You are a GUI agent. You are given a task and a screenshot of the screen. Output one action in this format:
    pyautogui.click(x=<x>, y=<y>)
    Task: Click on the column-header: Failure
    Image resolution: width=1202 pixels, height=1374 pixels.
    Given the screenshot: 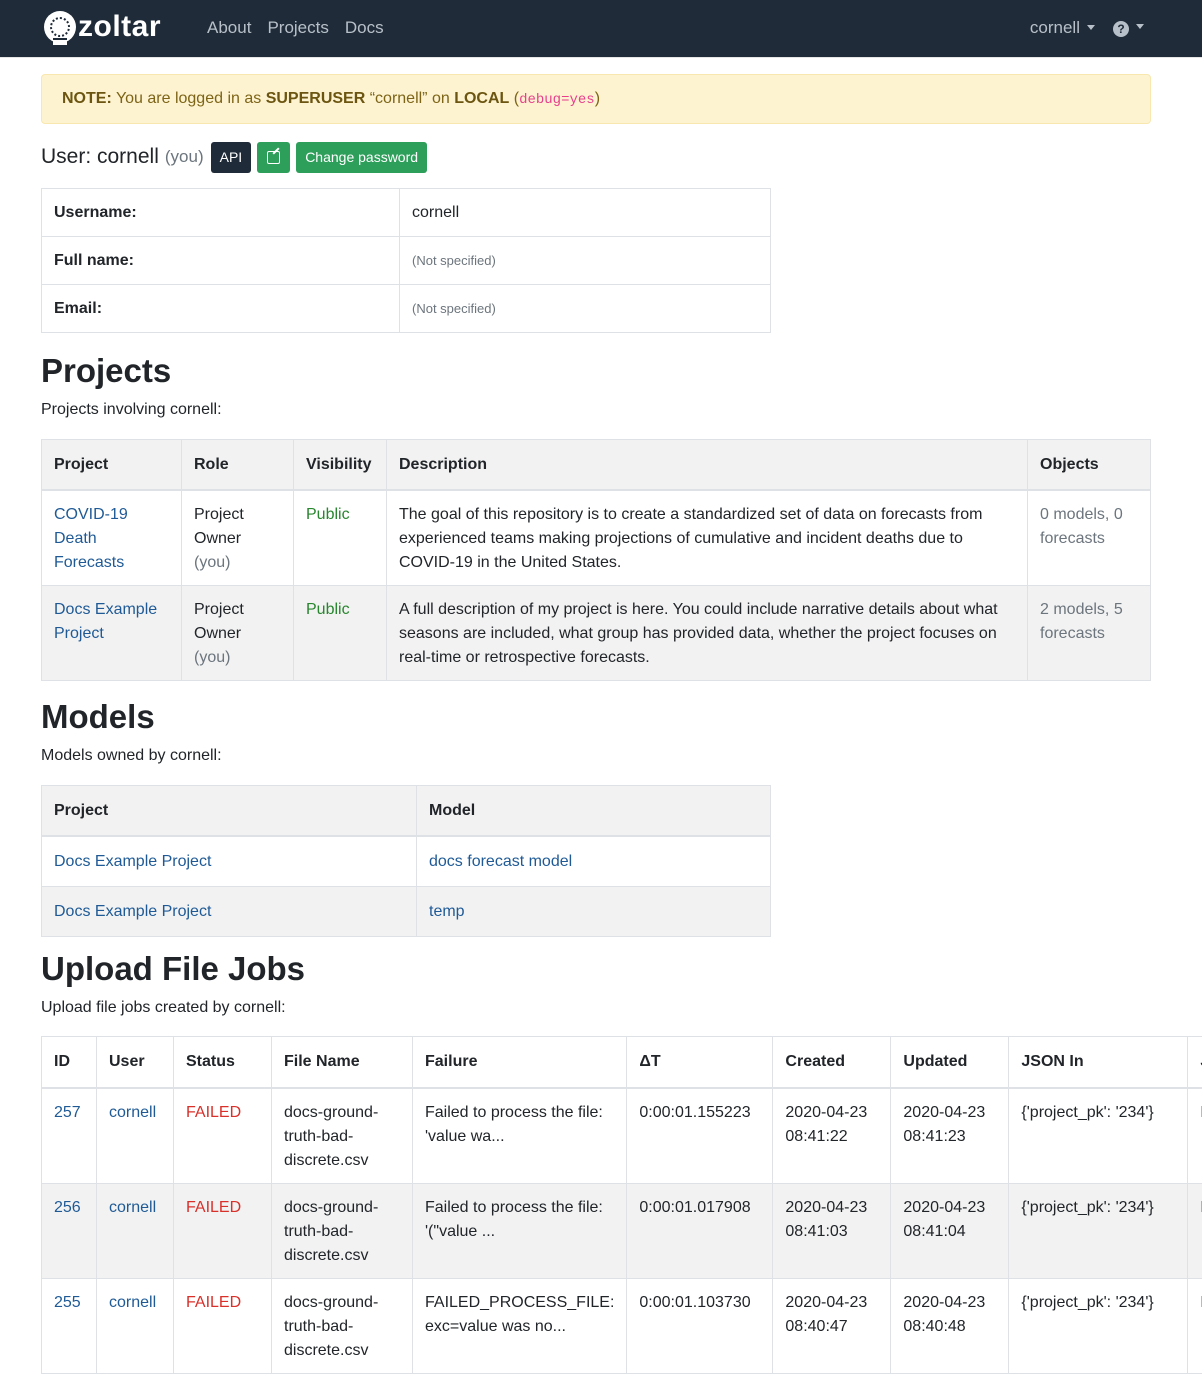 What is the action you would take?
    pyautogui.click(x=520, y=1063)
    